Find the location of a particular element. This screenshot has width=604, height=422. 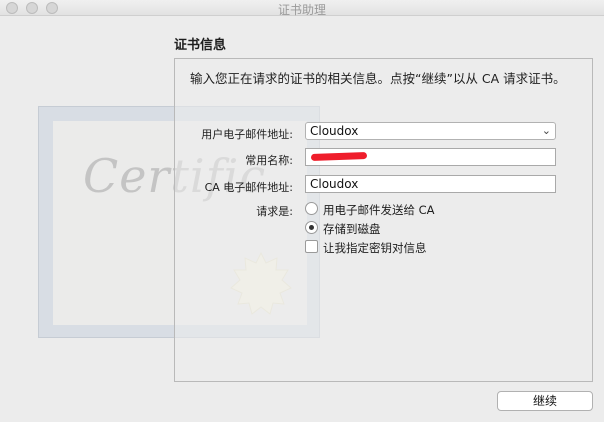

option-save-to-disk-label: 存储到磁盘 is located at coordinates (352, 229).